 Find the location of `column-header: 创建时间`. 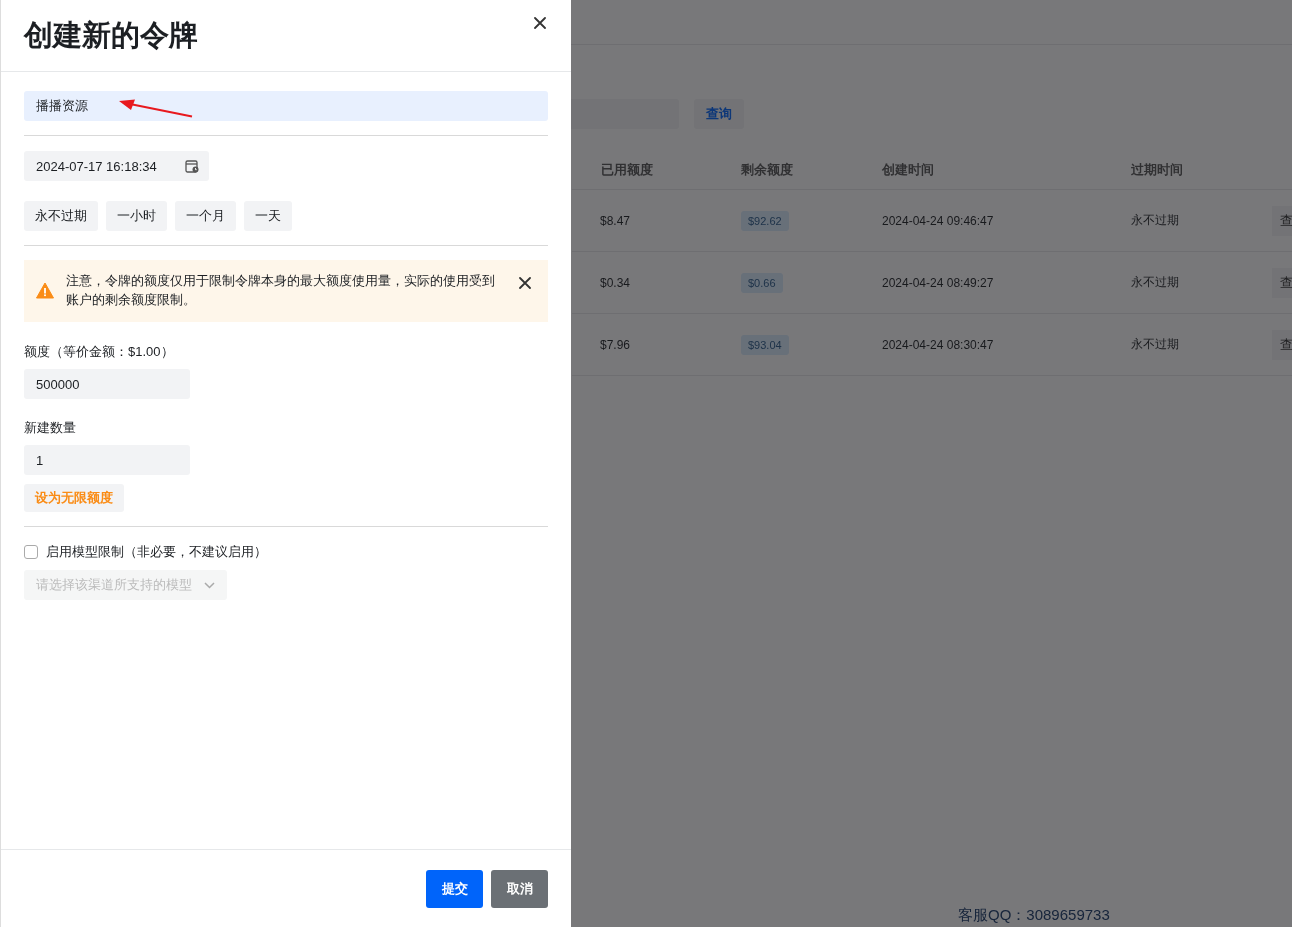

column-header: 创建时间 is located at coordinates (908, 170).